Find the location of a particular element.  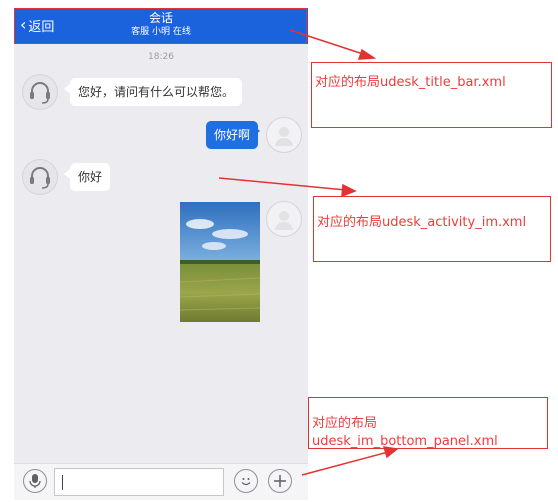

voice-button is located at coordinates (35, 481).